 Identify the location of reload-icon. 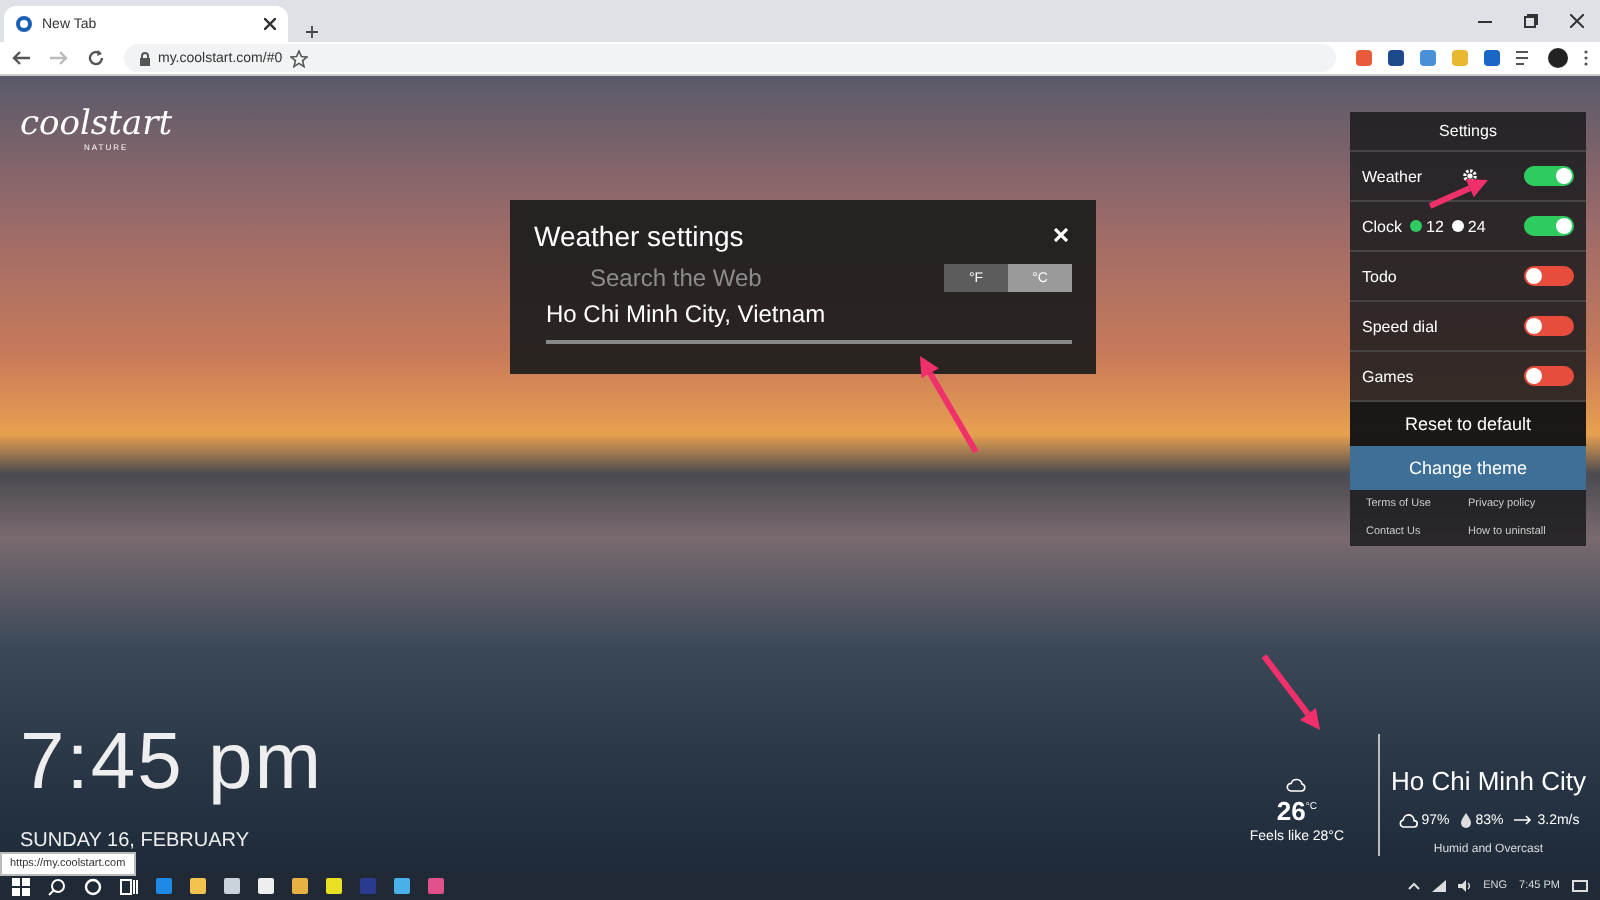
(96, 58).